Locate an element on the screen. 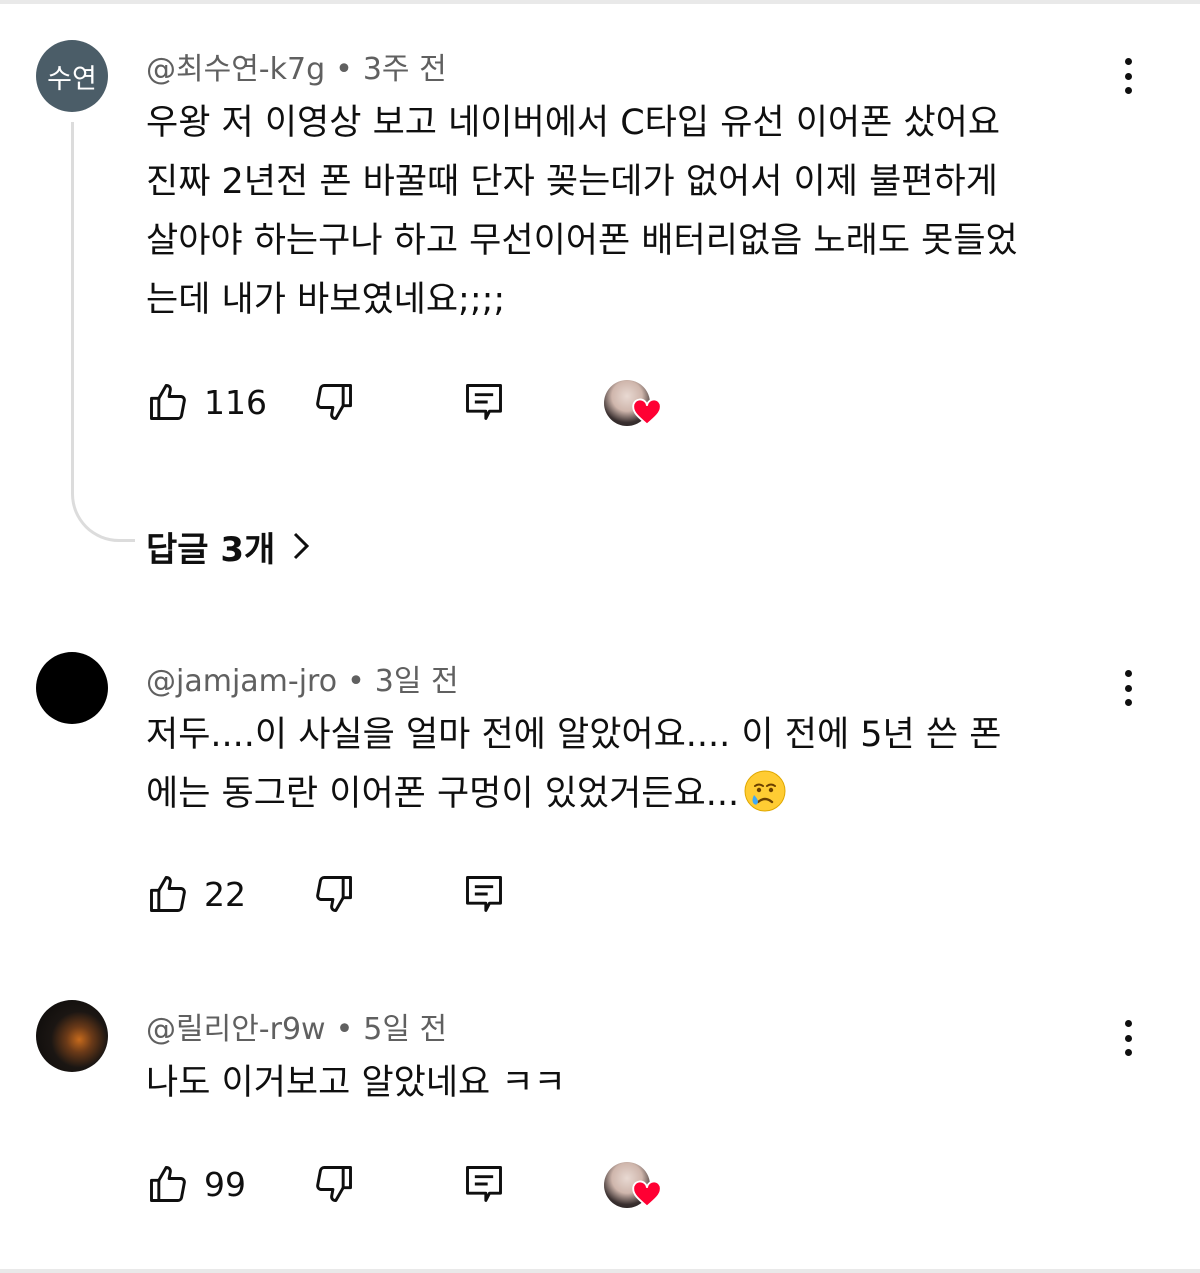 The width and height of the screenshot is (1200, 1273). like-button: 116 is located at coordinates (206, 402).